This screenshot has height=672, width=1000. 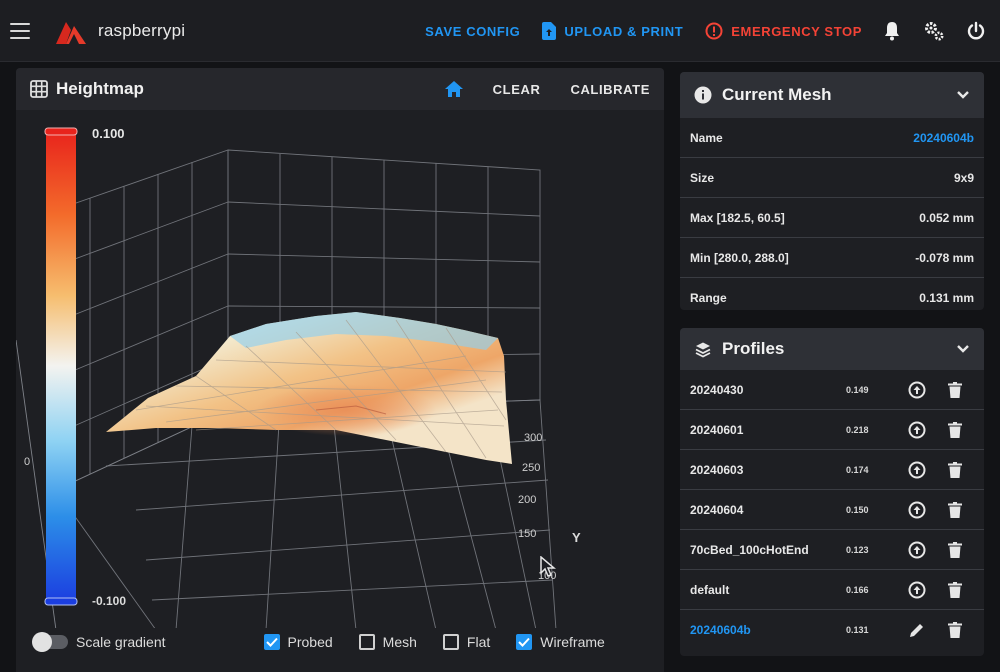 What do you see at coordinates (857, 589) in the screenshot?
I see `profile-range: 0.166` at bounding box center [857, 589].